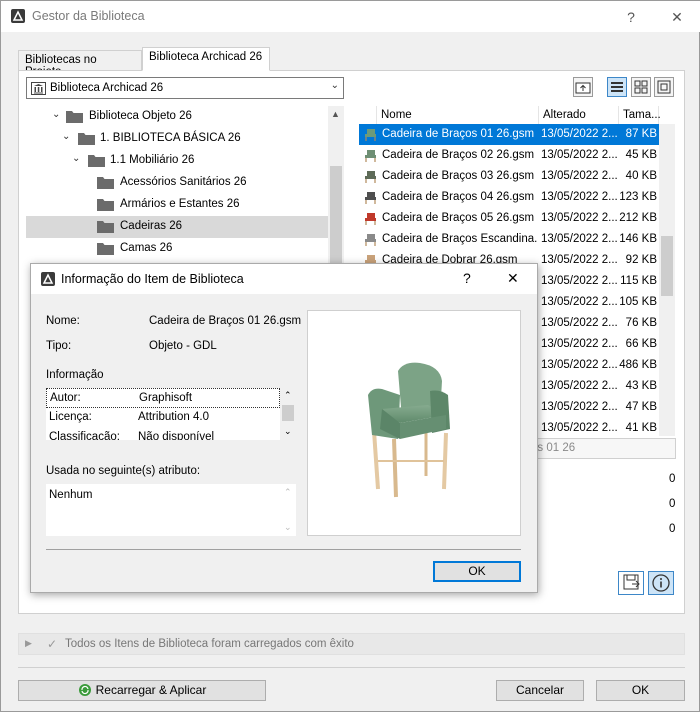  I want to click on attribute-key: Autor:, so click(65, 398).